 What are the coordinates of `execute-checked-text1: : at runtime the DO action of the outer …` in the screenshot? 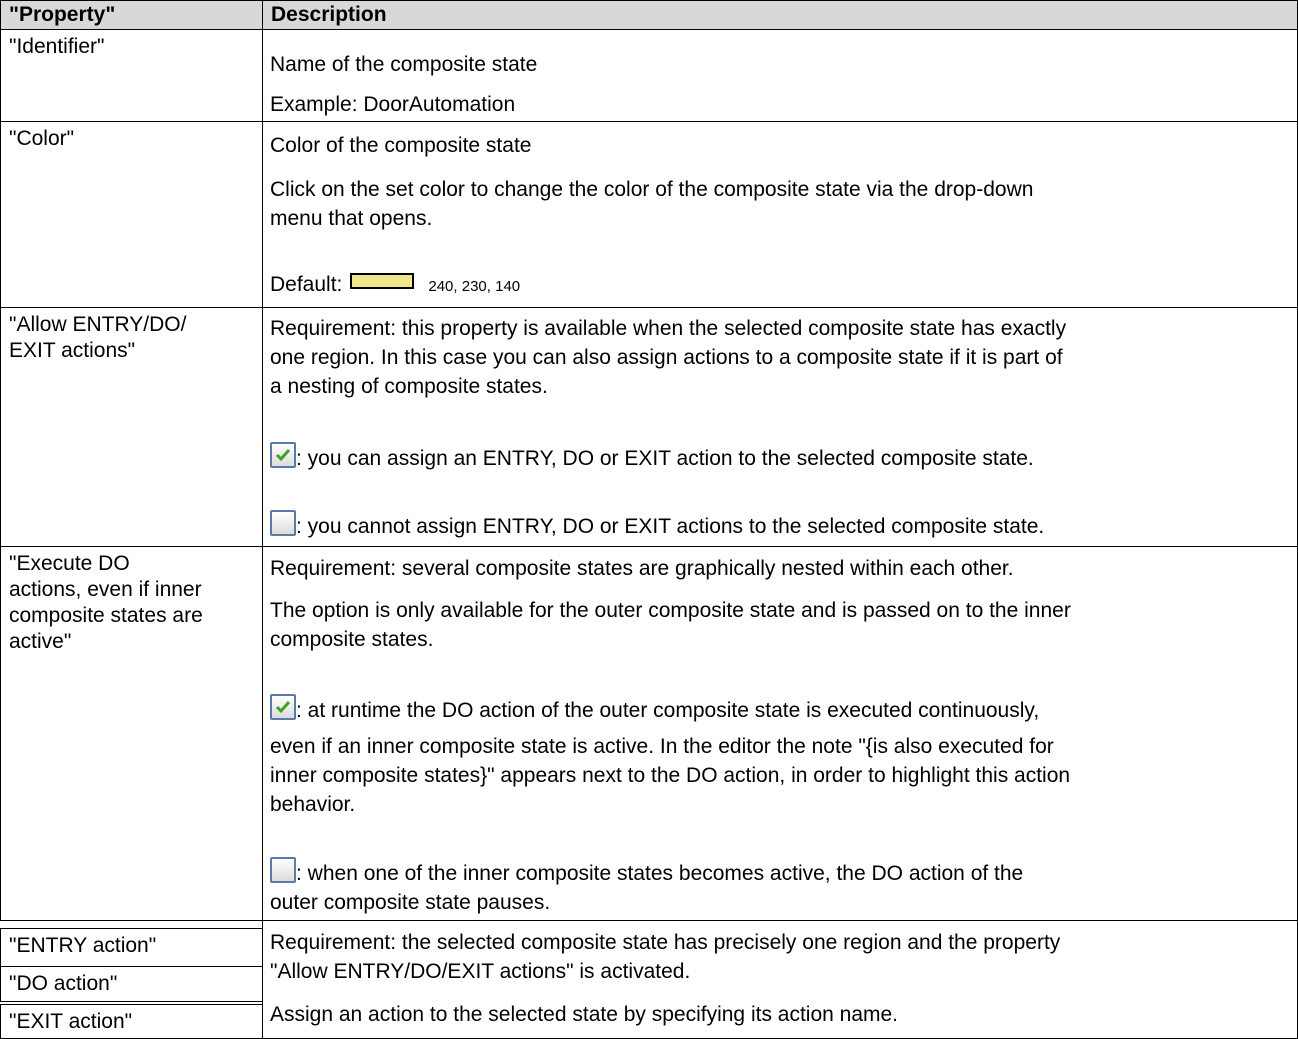 It's located at (668, 710).